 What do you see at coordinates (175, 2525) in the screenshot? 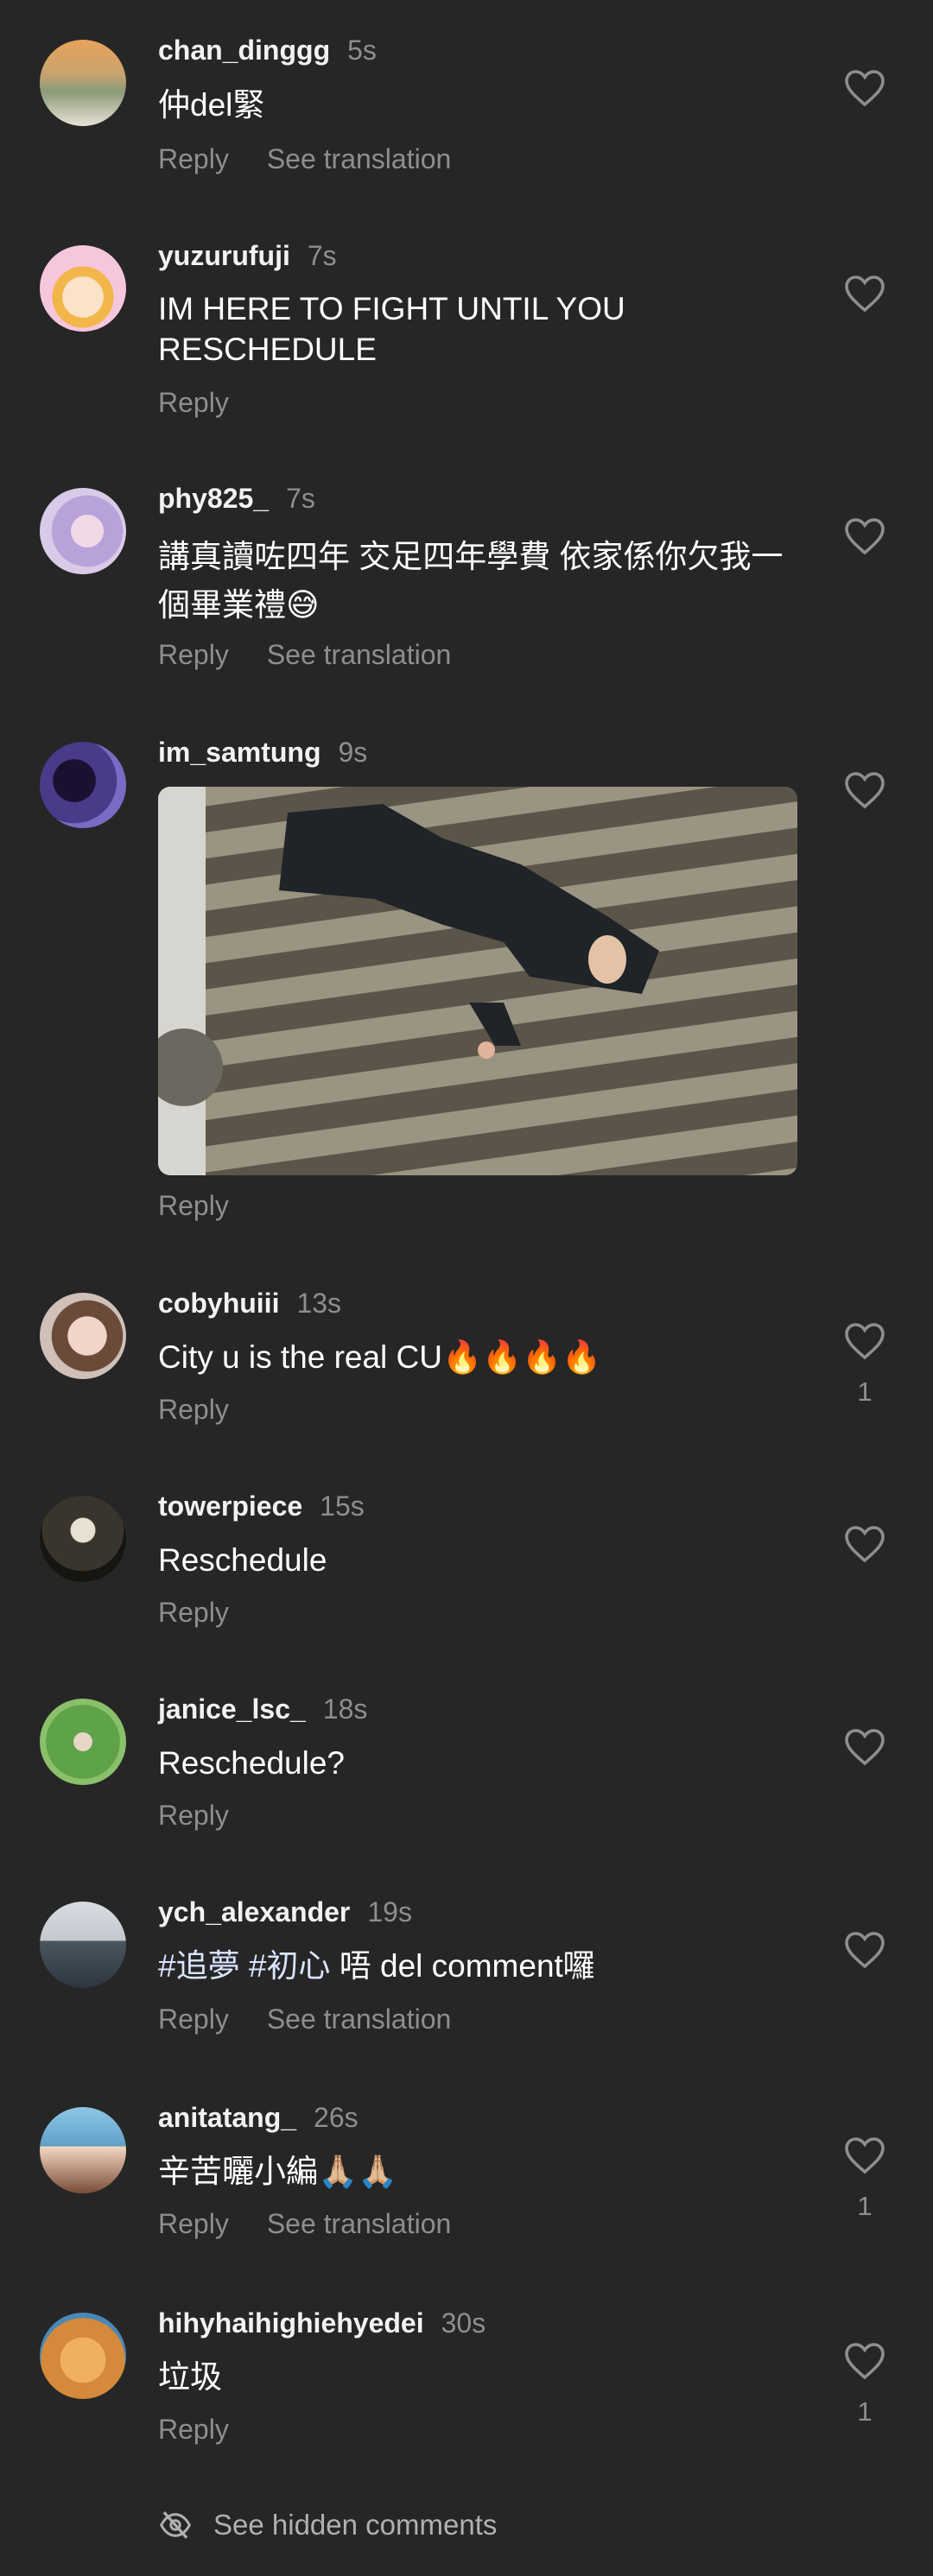
I see `eye-off-icon` at bounding box center [175, 2525].